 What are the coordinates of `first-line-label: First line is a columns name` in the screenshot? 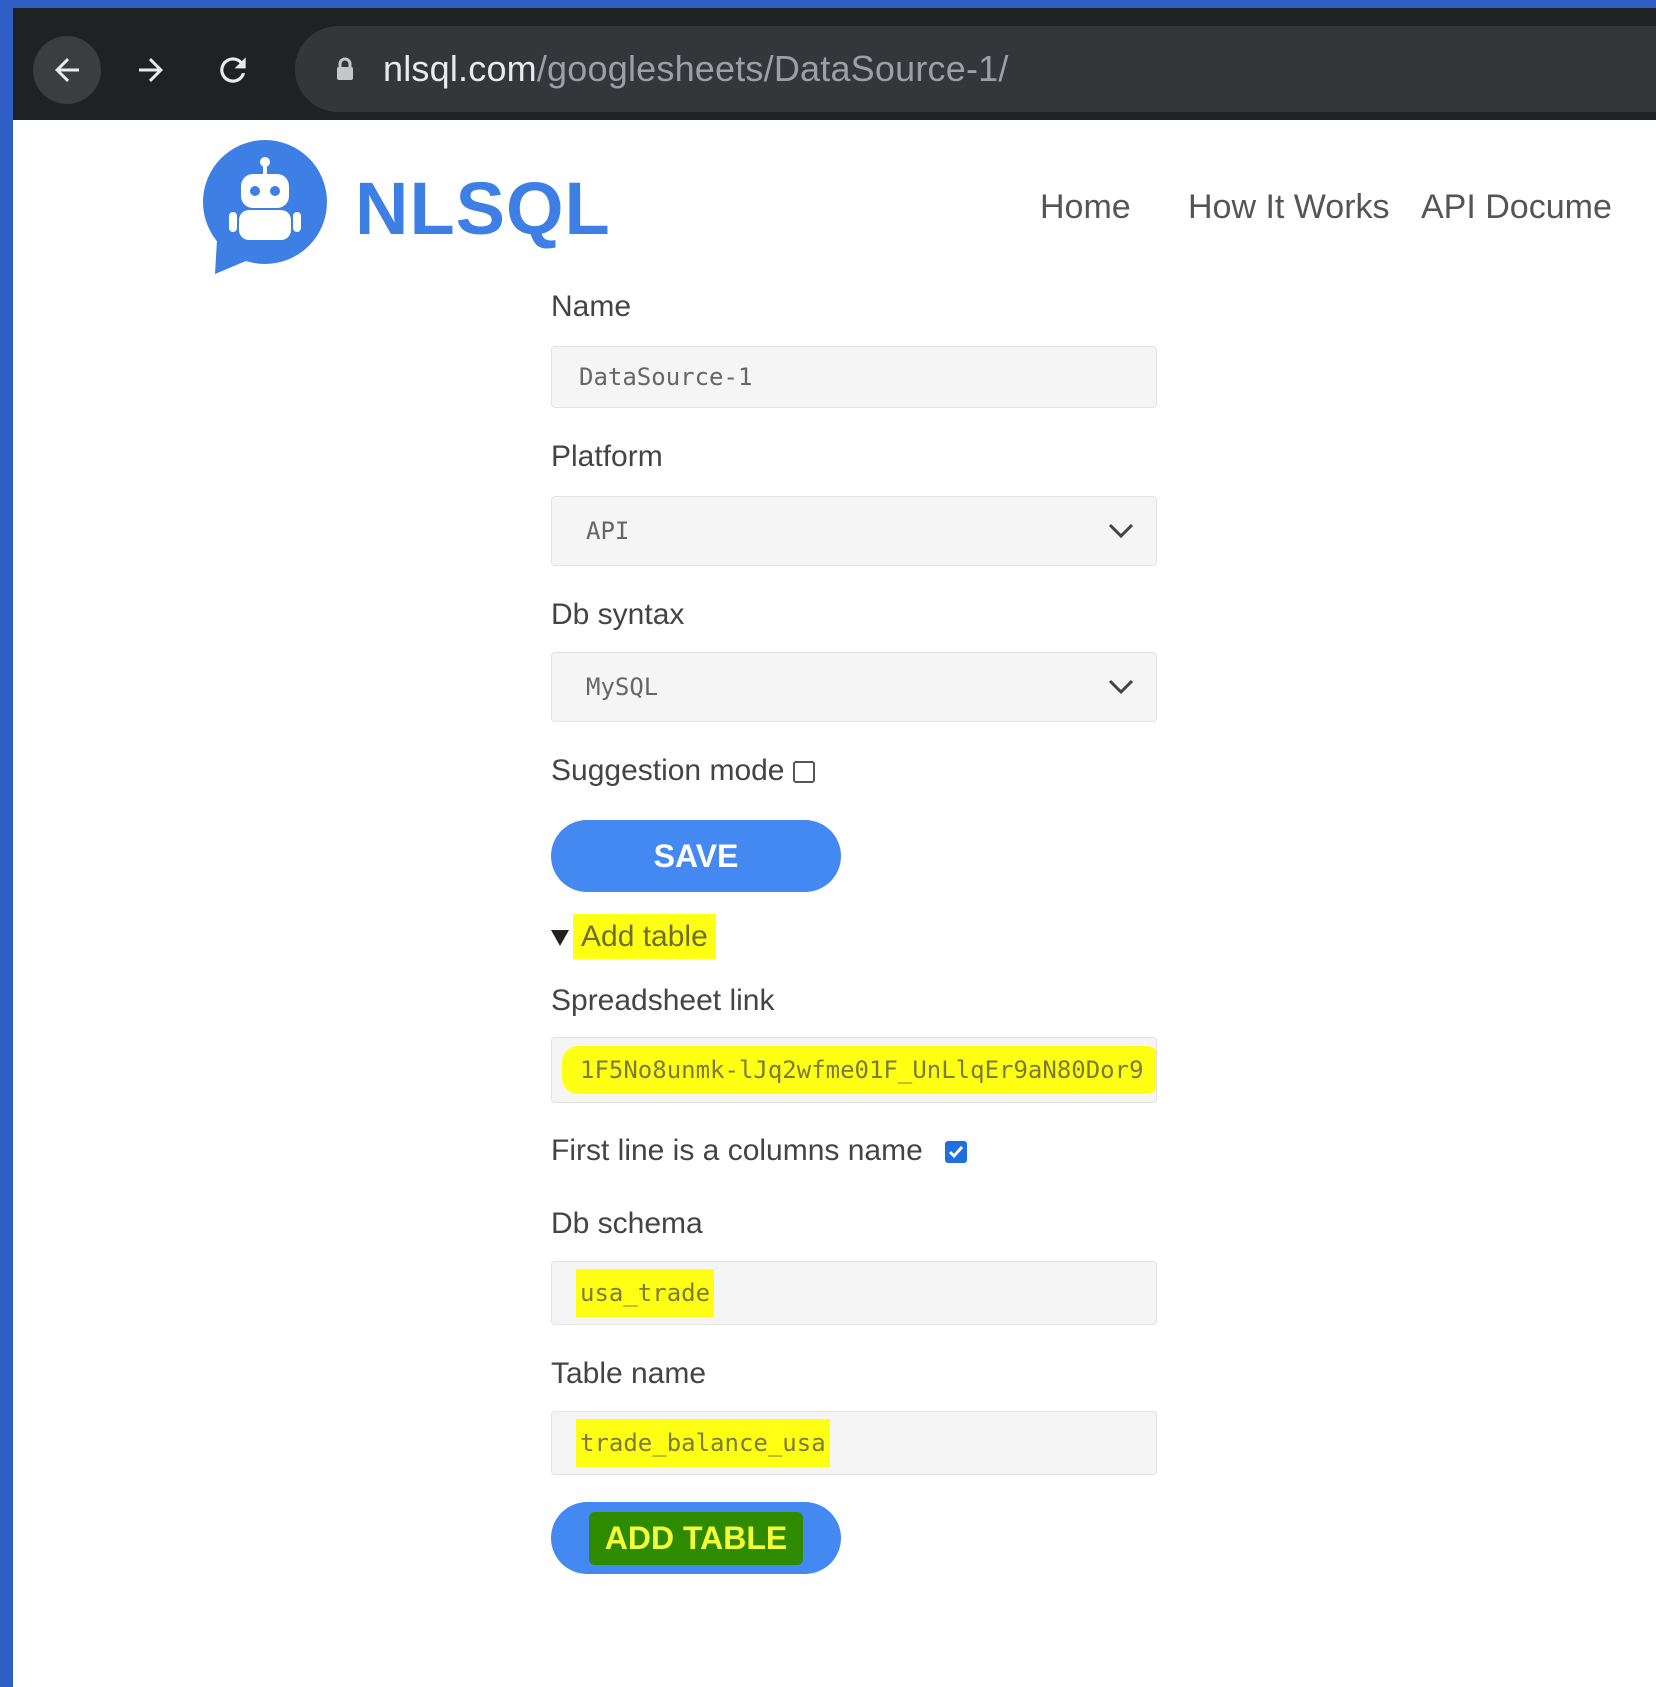 It's located at (737, 1150).